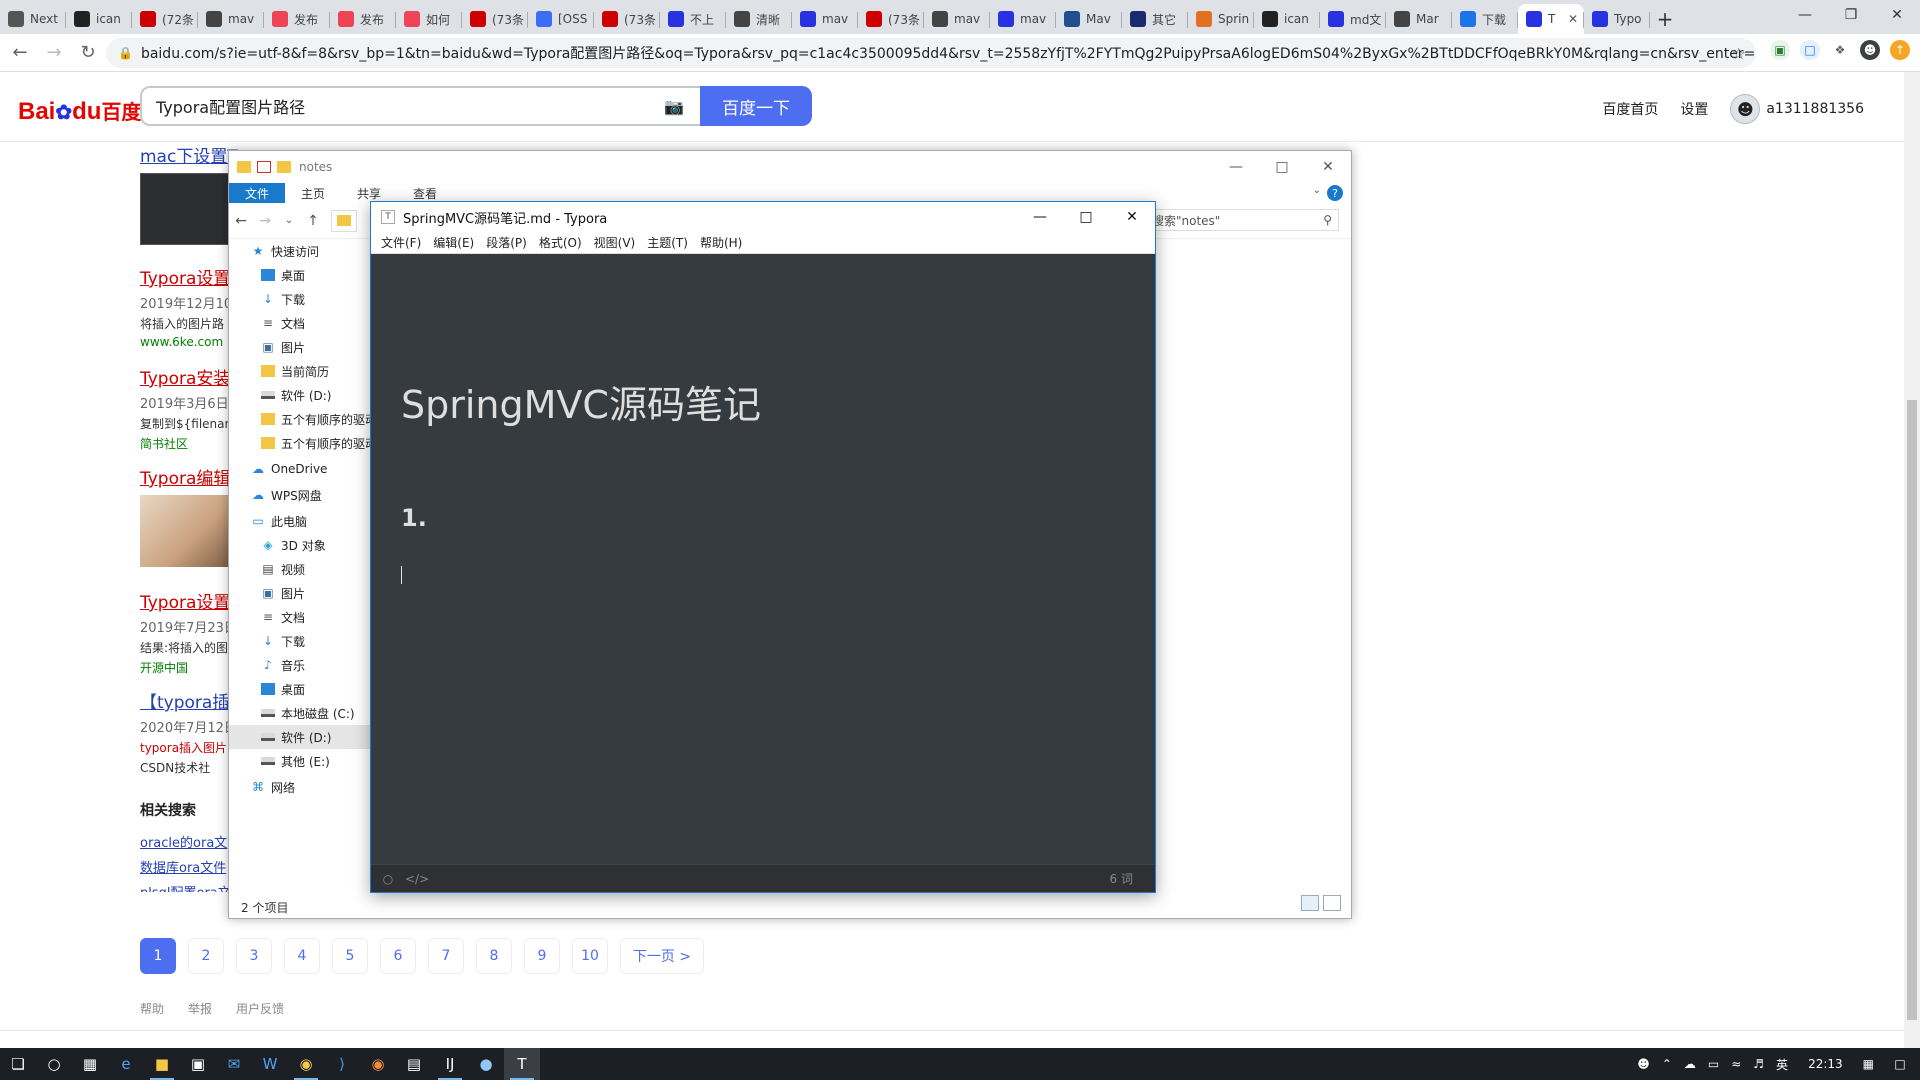  Describe the element at coordinates (302, 956) in the screenshot. I see `page-link: 4` at that location.